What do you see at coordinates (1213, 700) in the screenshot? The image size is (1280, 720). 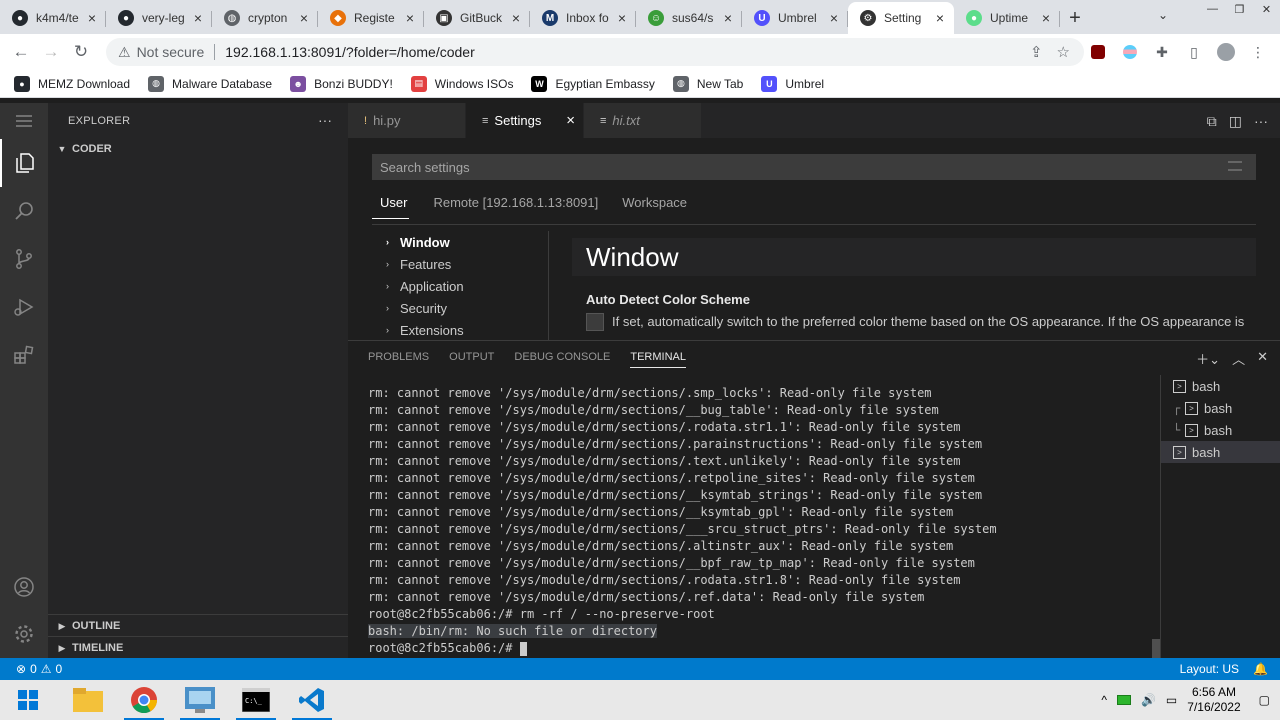 I see `clock: 6:56 AM 7/16/2022` at bounding box center [1213, 700].